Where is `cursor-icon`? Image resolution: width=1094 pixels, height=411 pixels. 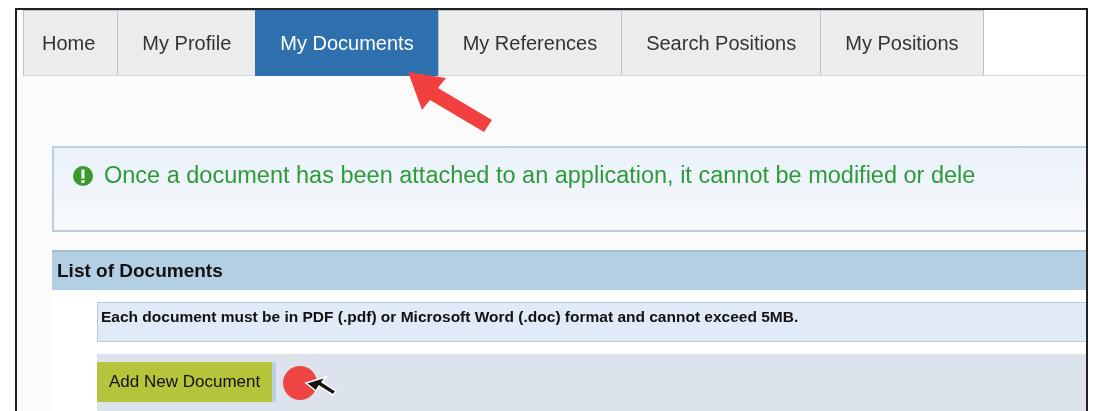
cursor-icon is located at coordinates (310, 383).